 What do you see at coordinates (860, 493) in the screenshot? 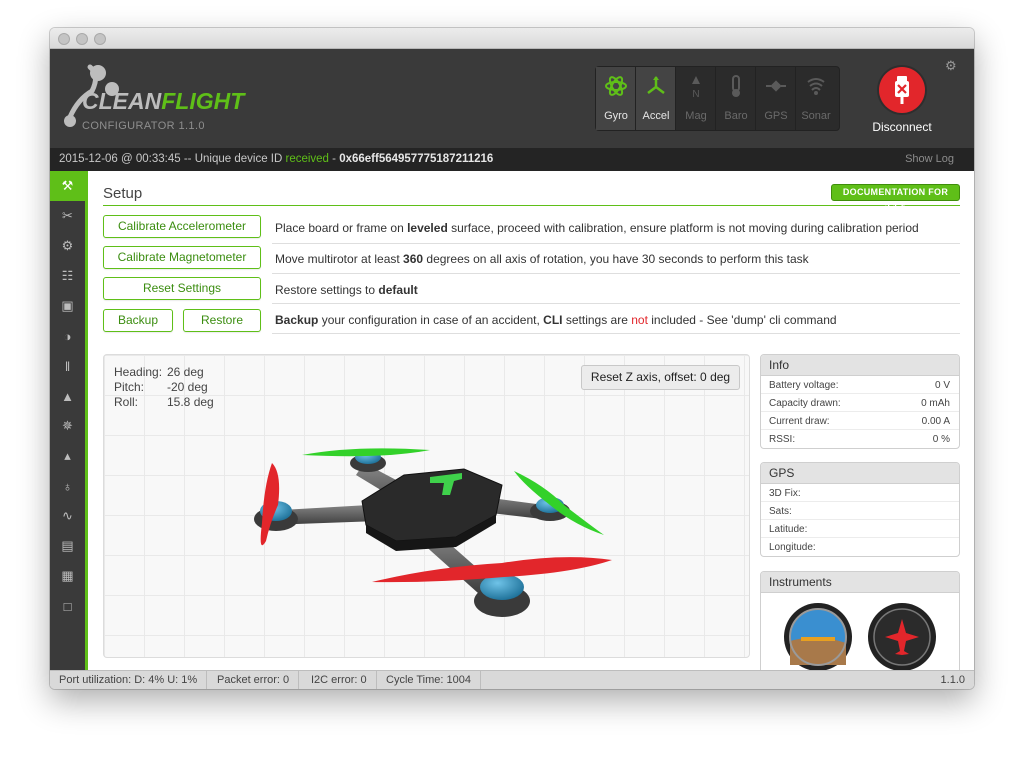
I see `gps-row: 3D Fix:` at bounding box center [860, 493].